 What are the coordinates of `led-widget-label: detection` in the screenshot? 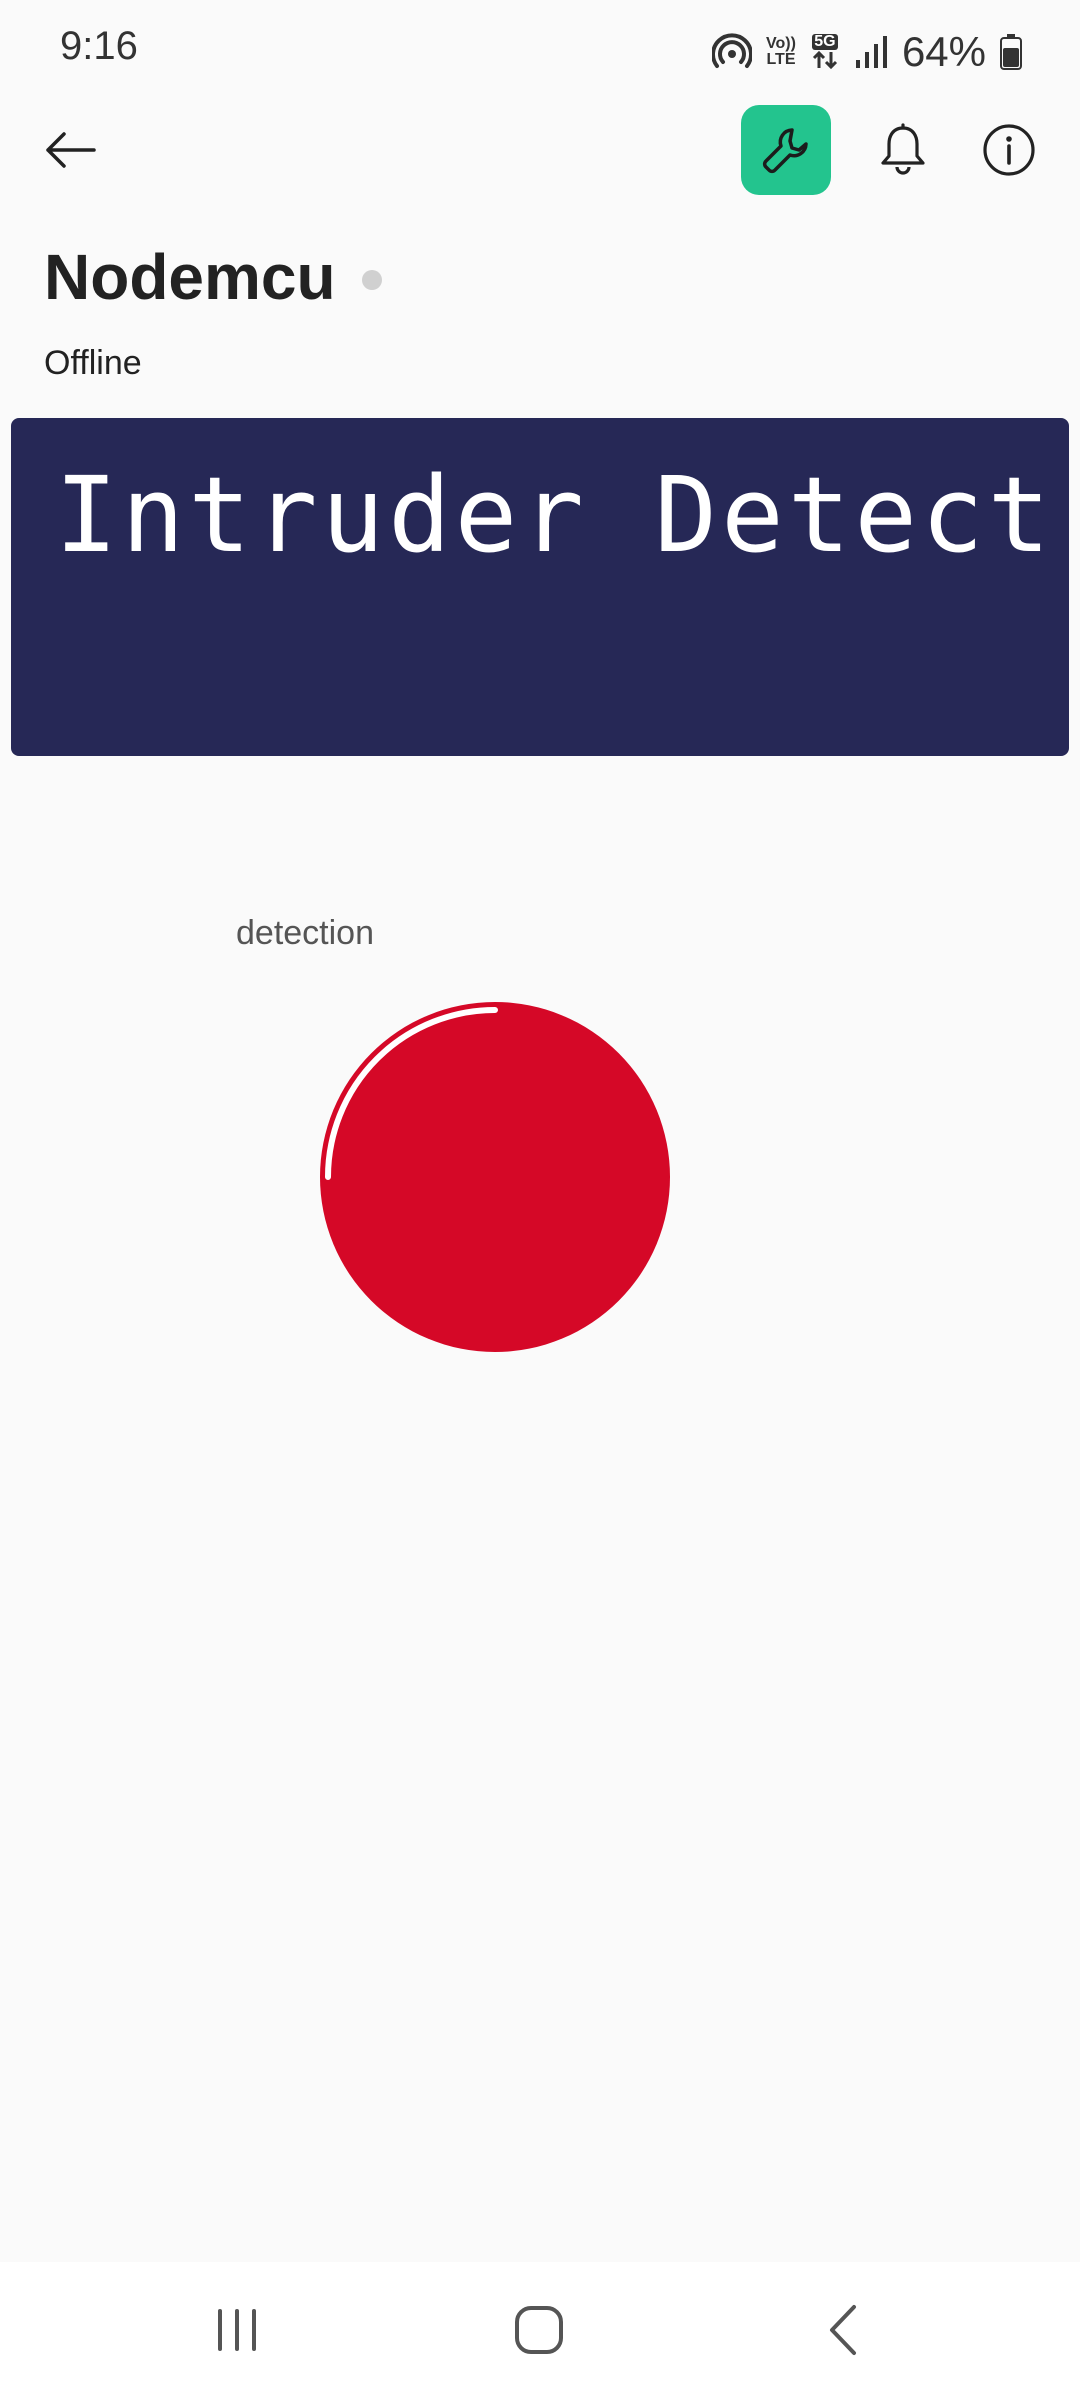 It's located at (305, 933).